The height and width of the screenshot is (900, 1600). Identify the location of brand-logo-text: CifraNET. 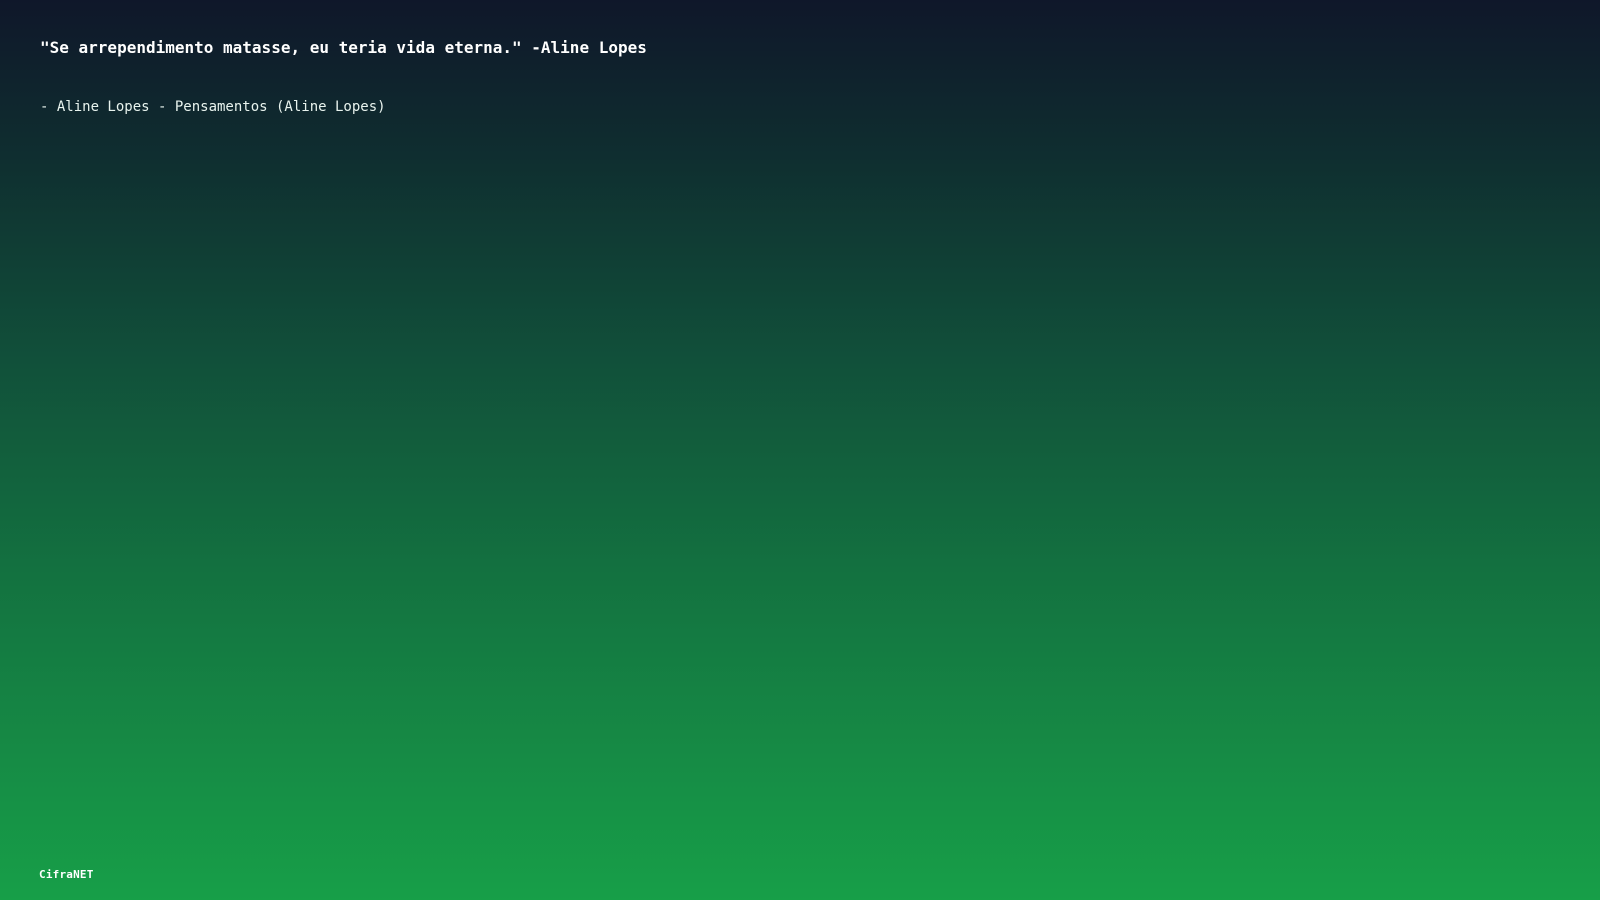
(66, 874).